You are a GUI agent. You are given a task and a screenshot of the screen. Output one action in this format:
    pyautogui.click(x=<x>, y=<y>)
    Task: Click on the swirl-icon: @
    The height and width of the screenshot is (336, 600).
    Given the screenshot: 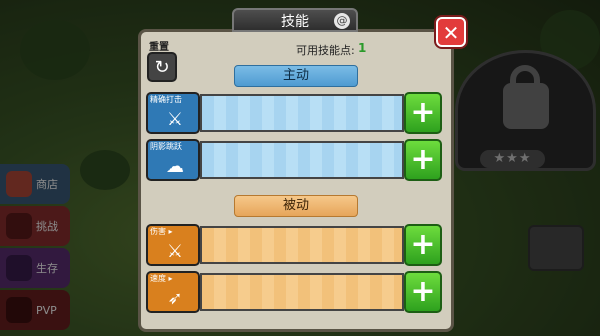 What is the action you would take?
    pyautogui.click(x=342, y=21)
    